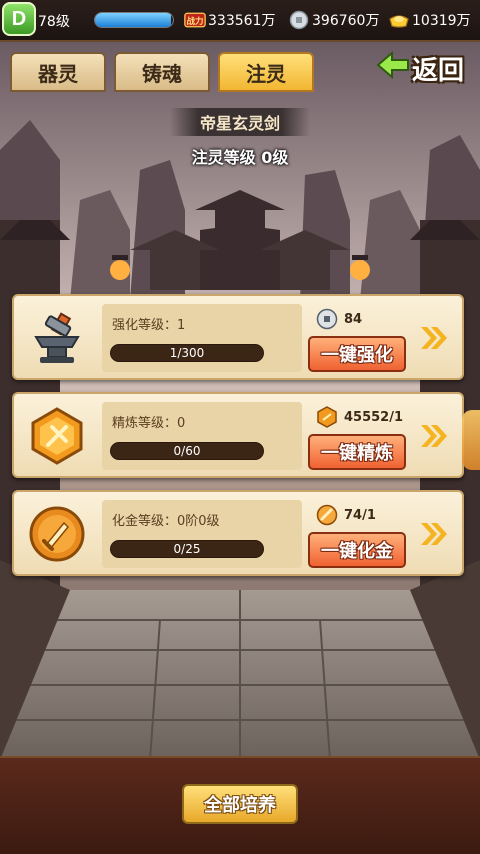 This screenshot has width=480, height=854. Describe the element at coordinates (360, 515) in the screenshot. I see `transmute-cost-value: 74/1` at that location.